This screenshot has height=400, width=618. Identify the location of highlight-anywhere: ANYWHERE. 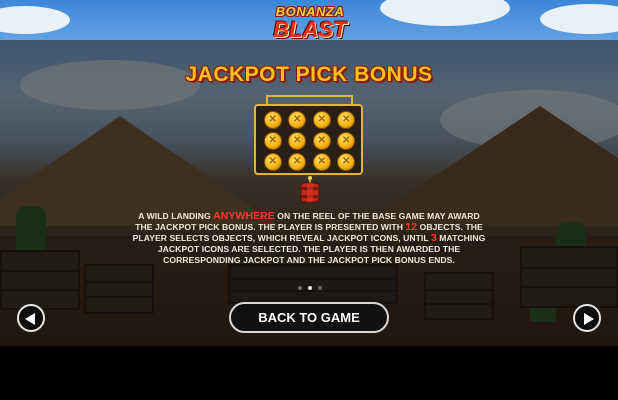
(244, 216).